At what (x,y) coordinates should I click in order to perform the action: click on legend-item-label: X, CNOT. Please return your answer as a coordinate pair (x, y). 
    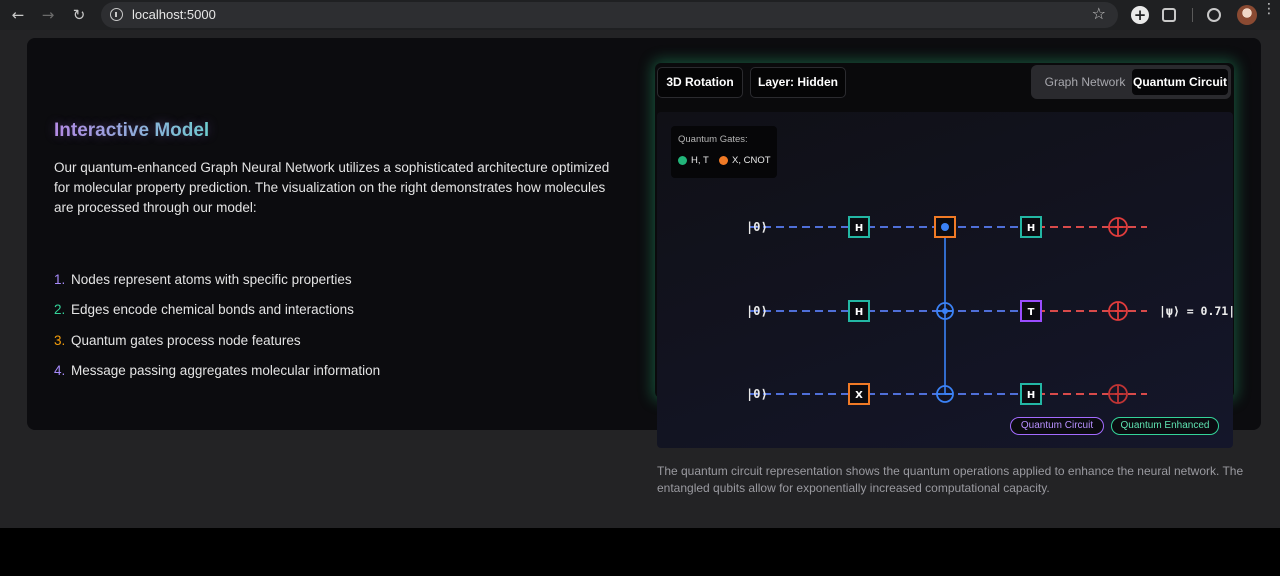
    Looking at the image, I should click on (751, 160).